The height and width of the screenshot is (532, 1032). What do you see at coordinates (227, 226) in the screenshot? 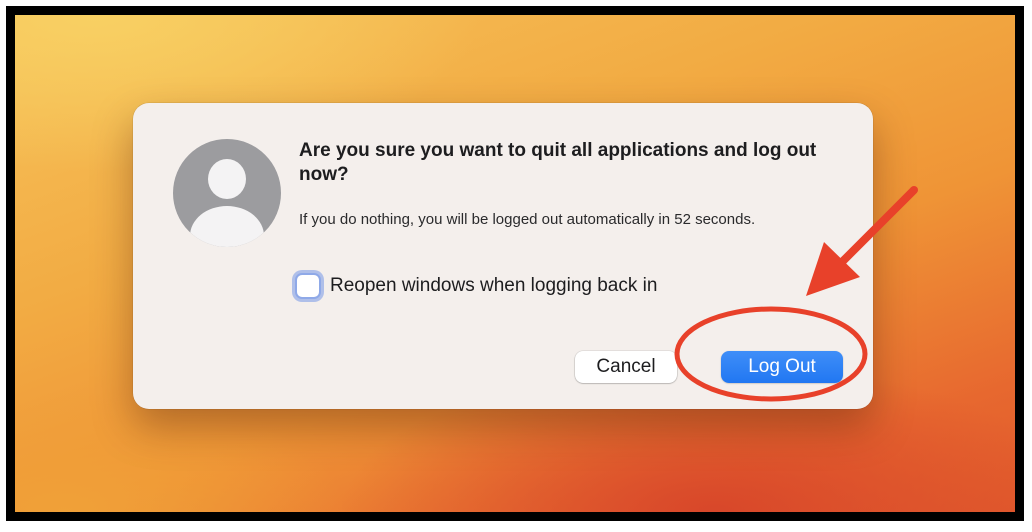
I see `avatar-body` at bounding box center [227, 226].